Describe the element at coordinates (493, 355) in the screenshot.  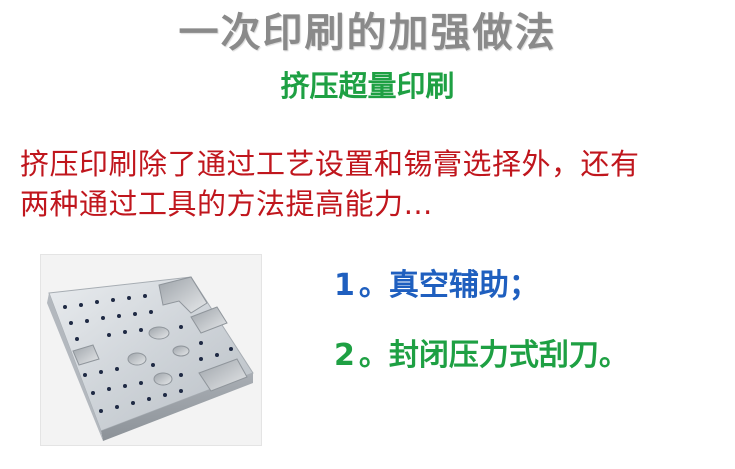
I see `method-text-2: 。封闭压力式刮刀。` at that location.